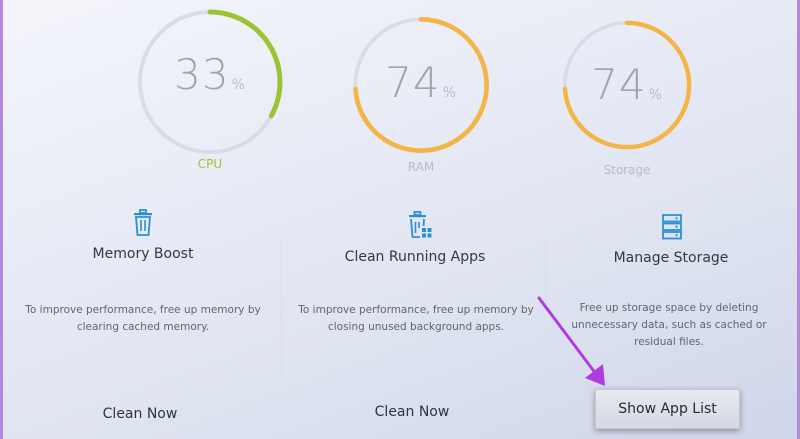  Describe the element at coordinates (412, 412) in the screenshot. I see `clean-running-apps-clean-now-button: Clean Now` at that location.